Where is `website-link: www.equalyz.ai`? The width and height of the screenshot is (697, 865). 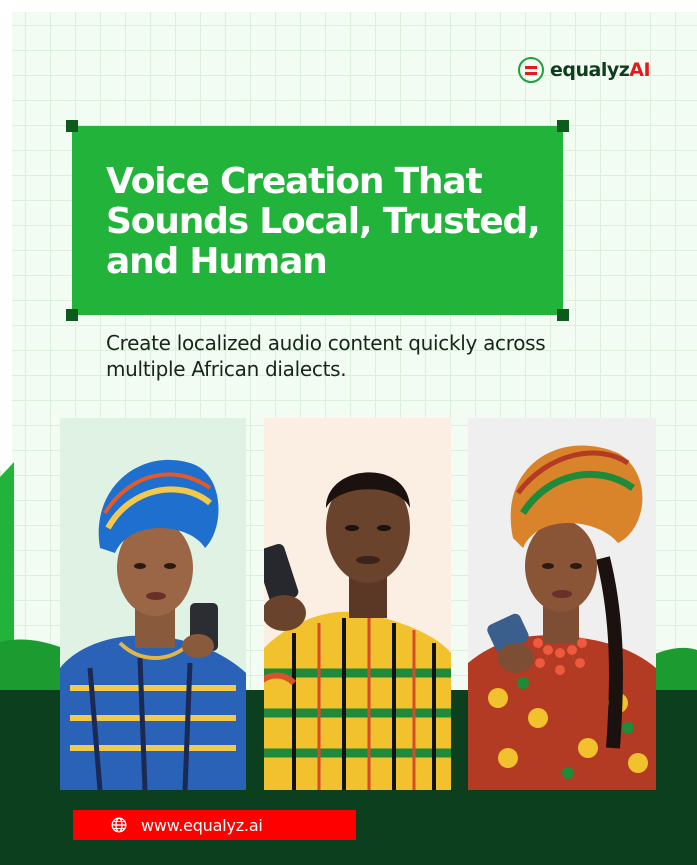 website-link: www.equalyz.ai is located at coordinates (214, 825).